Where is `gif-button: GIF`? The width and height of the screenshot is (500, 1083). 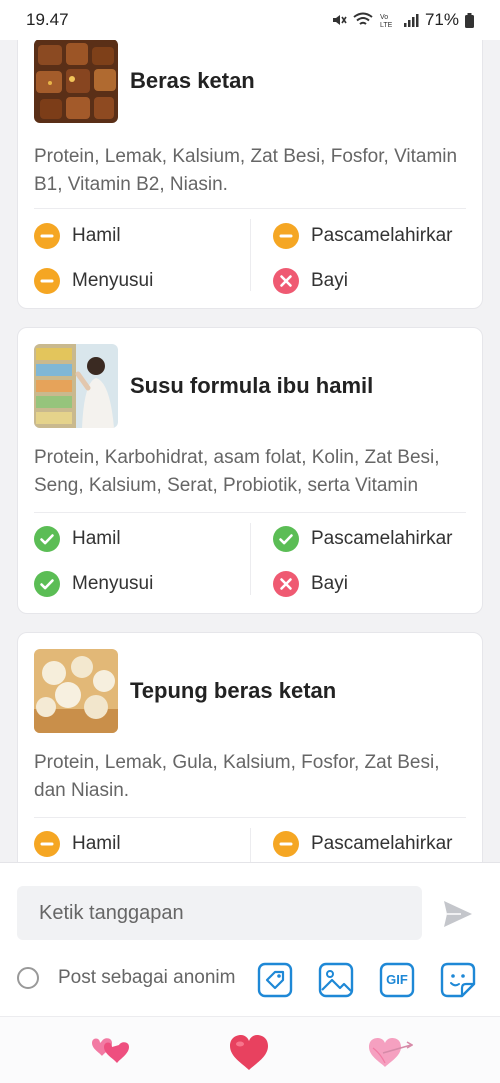
gif-button: GIF is located at coordinates (397, 980).